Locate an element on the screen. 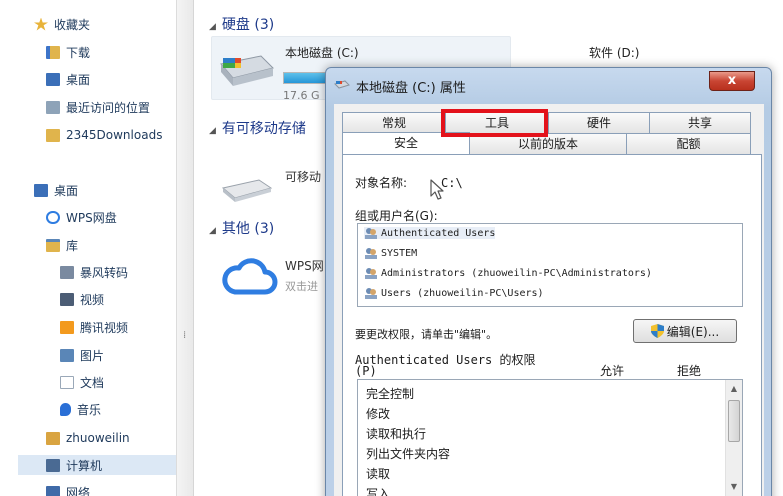 The image size is (783, 496). splitter-grip-icon: ⁞ is located at coordinates (185, 335).